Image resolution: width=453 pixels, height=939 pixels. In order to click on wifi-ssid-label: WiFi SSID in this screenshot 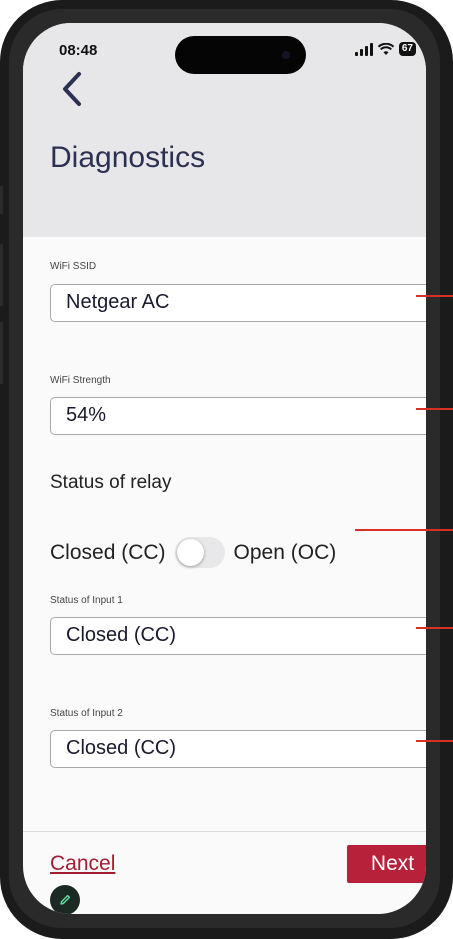, I will do `click(73, 266)`.